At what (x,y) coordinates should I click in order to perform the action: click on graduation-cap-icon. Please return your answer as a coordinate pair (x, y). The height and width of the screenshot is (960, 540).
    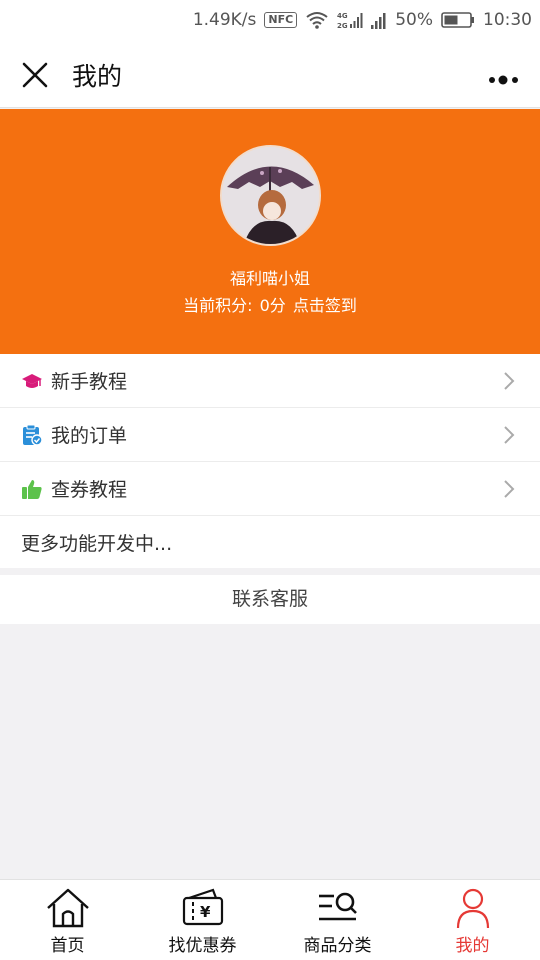
    Looking at the image, I should click on (32, 381).